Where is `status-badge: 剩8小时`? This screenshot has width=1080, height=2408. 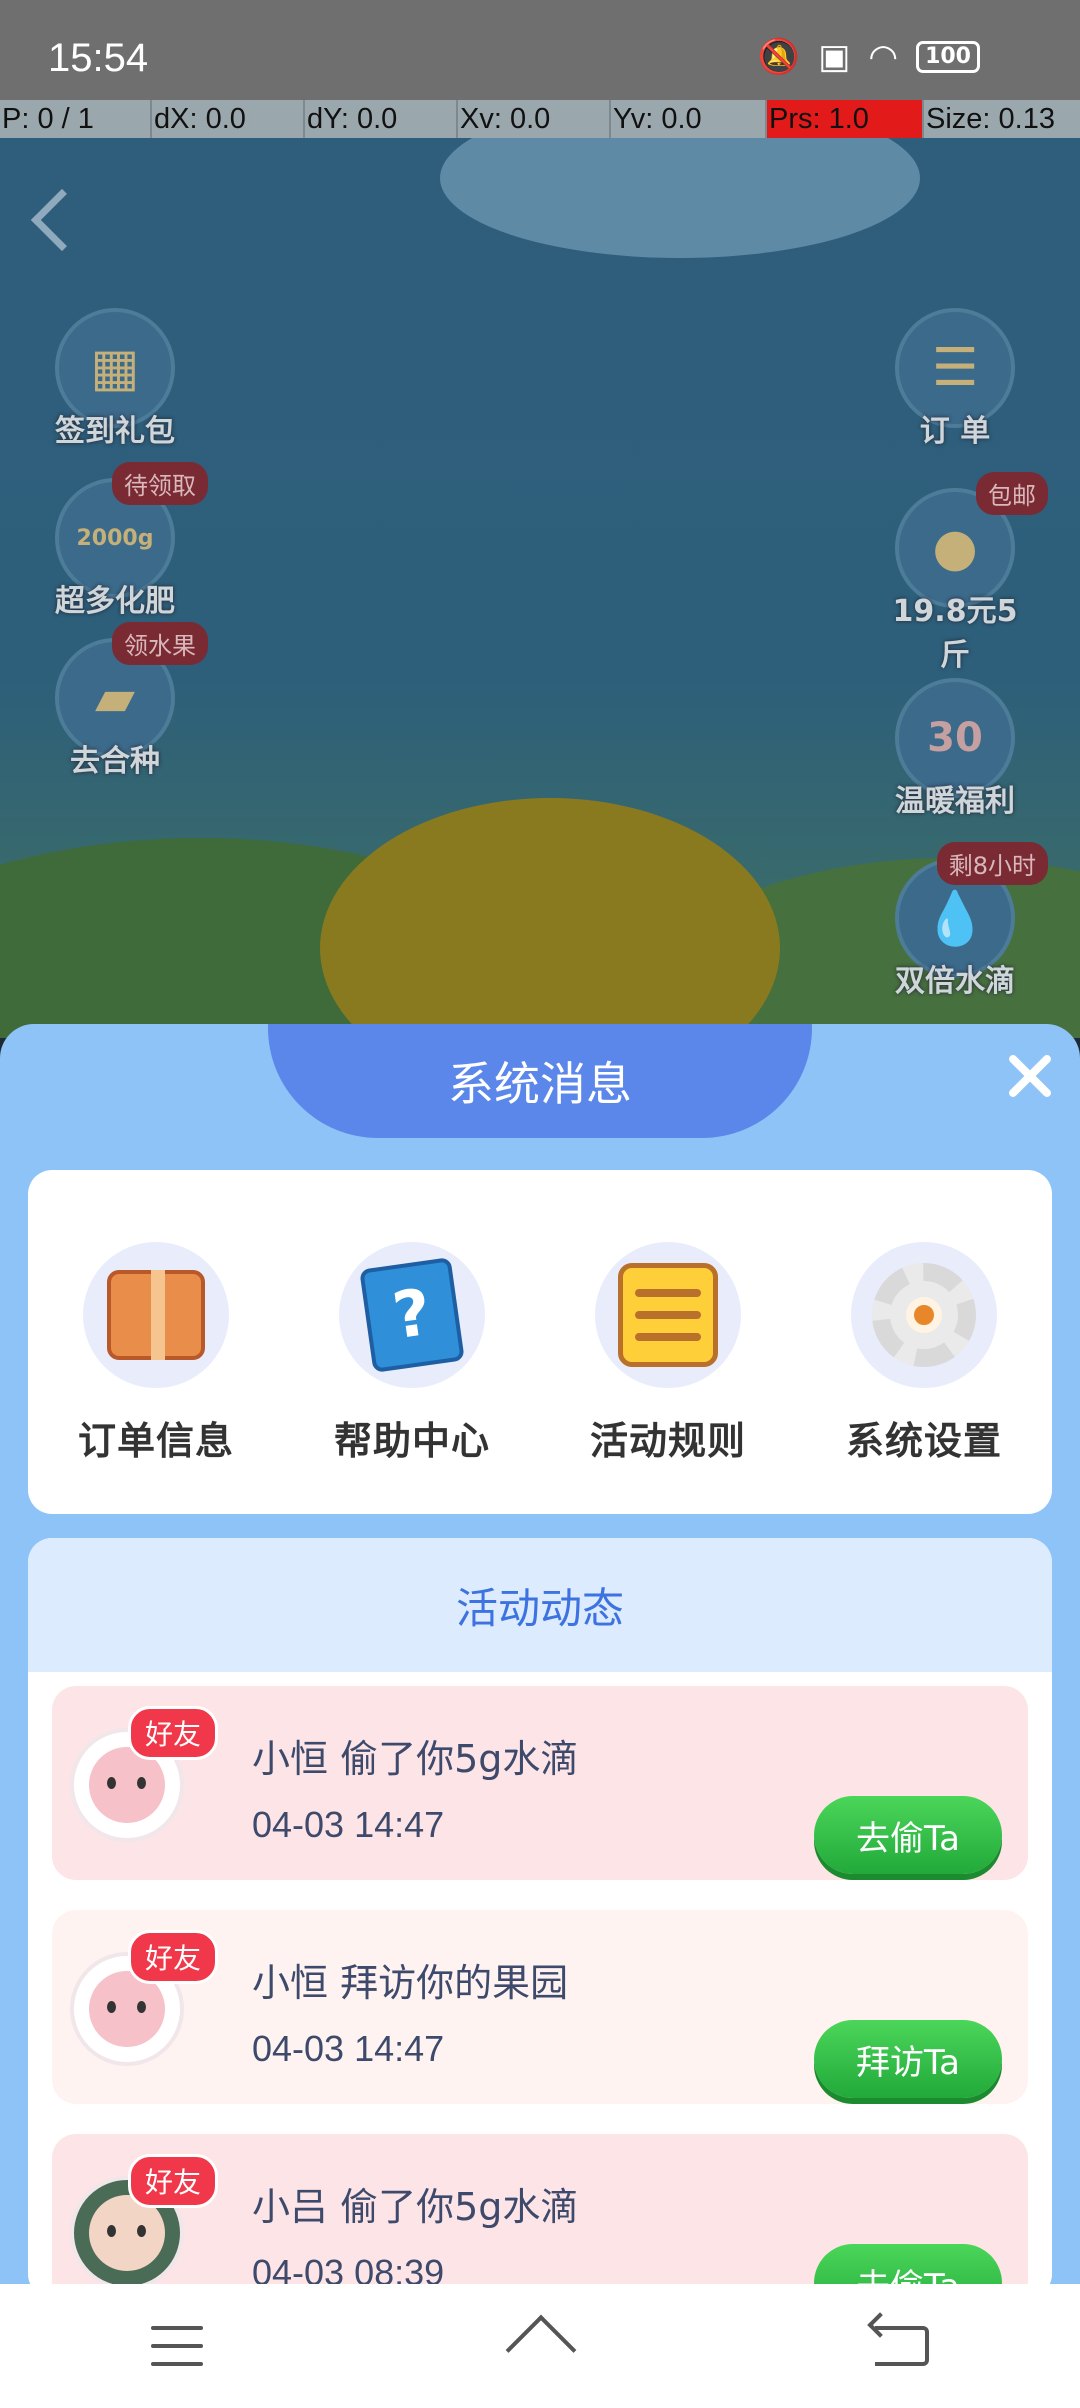
status-badge: 剩8小时 is located at coordinates (992, 863).